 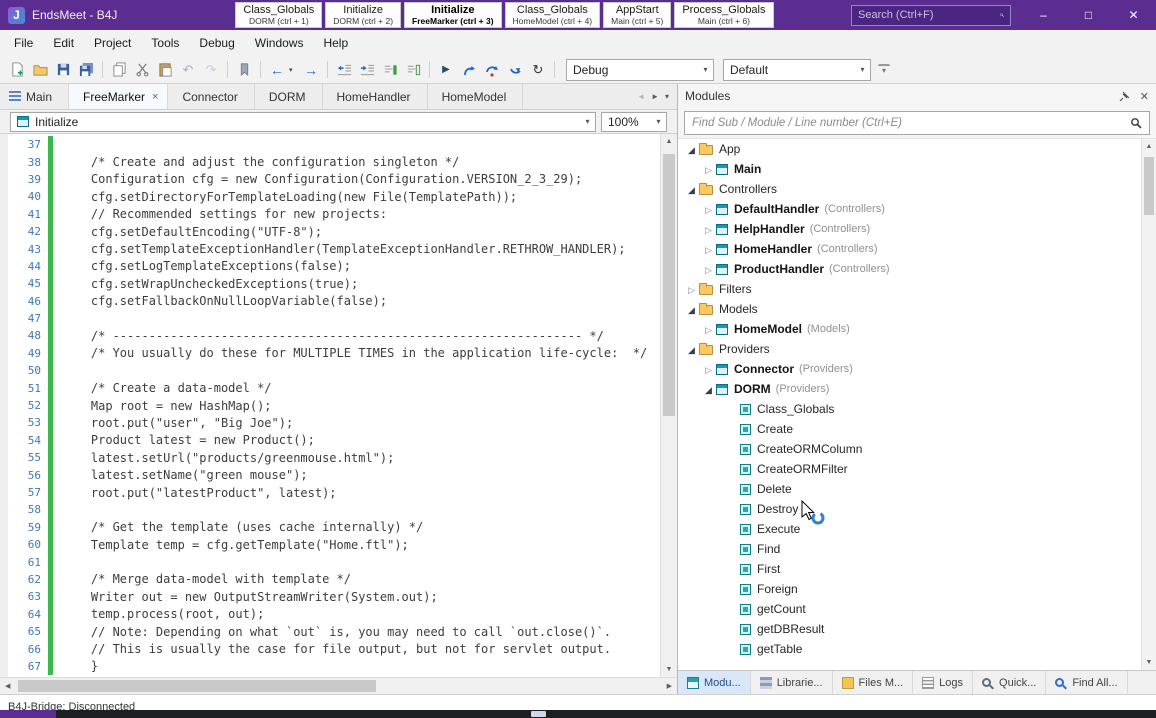 What do you see at coordinates (917, 289) in the screenshot?
I see `tree-item: Filters` at bounding box center [917, 289].